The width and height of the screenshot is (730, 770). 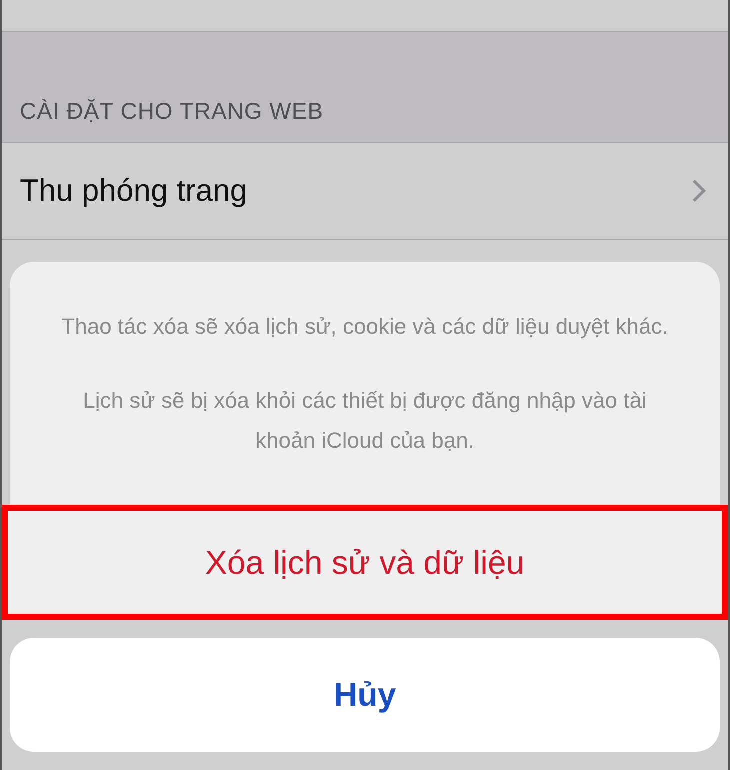 I want to click on sheet-message: Lịch sử sẽ bị xóa khỏi các thiết bị được đăng nhập vào tài khoản iCloud của bạn., so click(x=365, y=420).